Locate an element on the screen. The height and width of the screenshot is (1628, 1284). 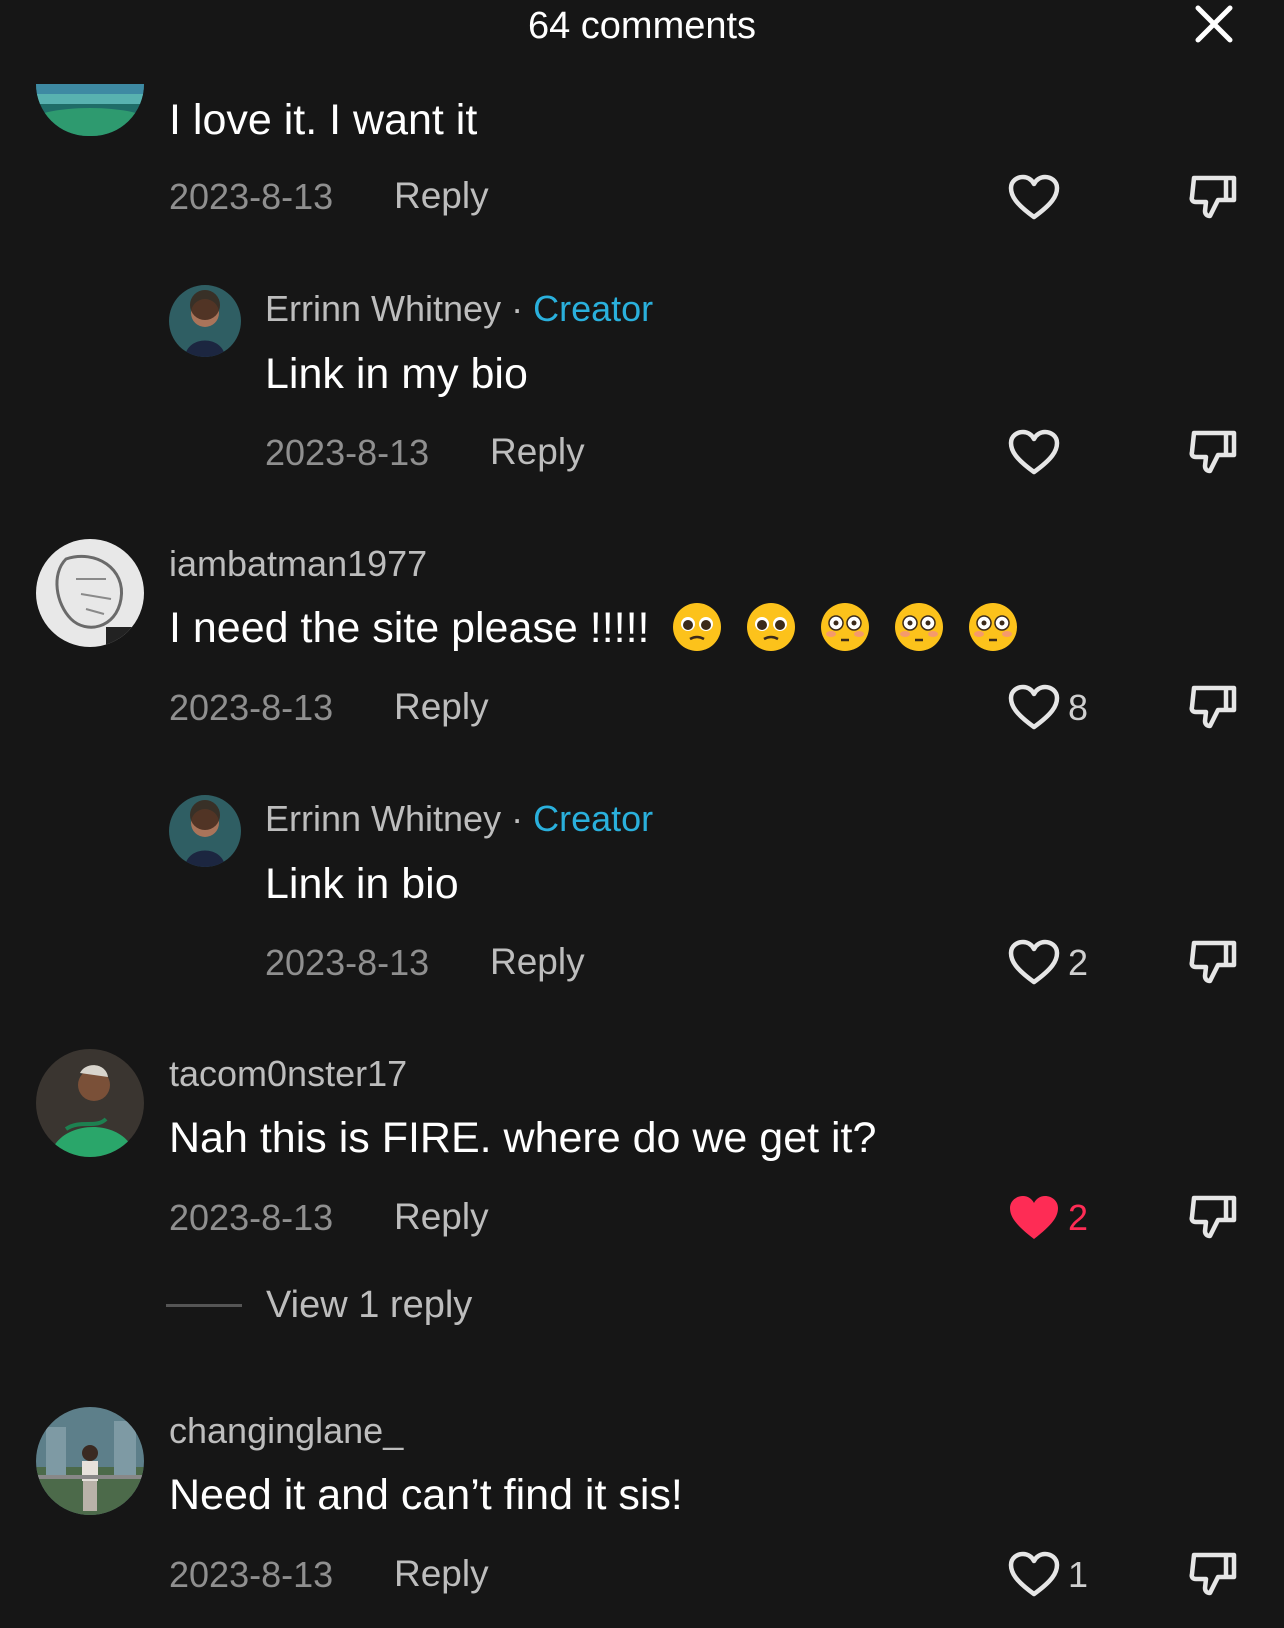
heart-filled-icon is located at coordinates (1034, 1217).